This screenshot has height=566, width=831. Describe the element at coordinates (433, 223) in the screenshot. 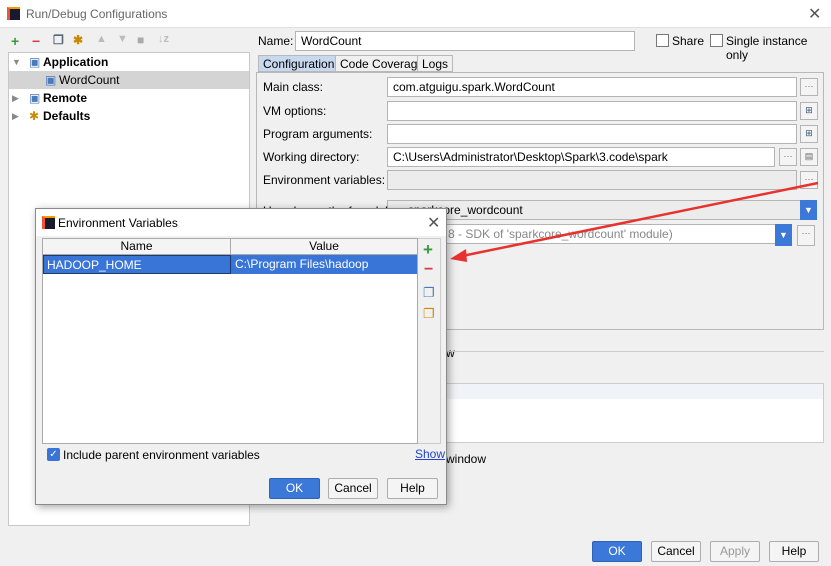

I see `close-icon: ✕` at that location.